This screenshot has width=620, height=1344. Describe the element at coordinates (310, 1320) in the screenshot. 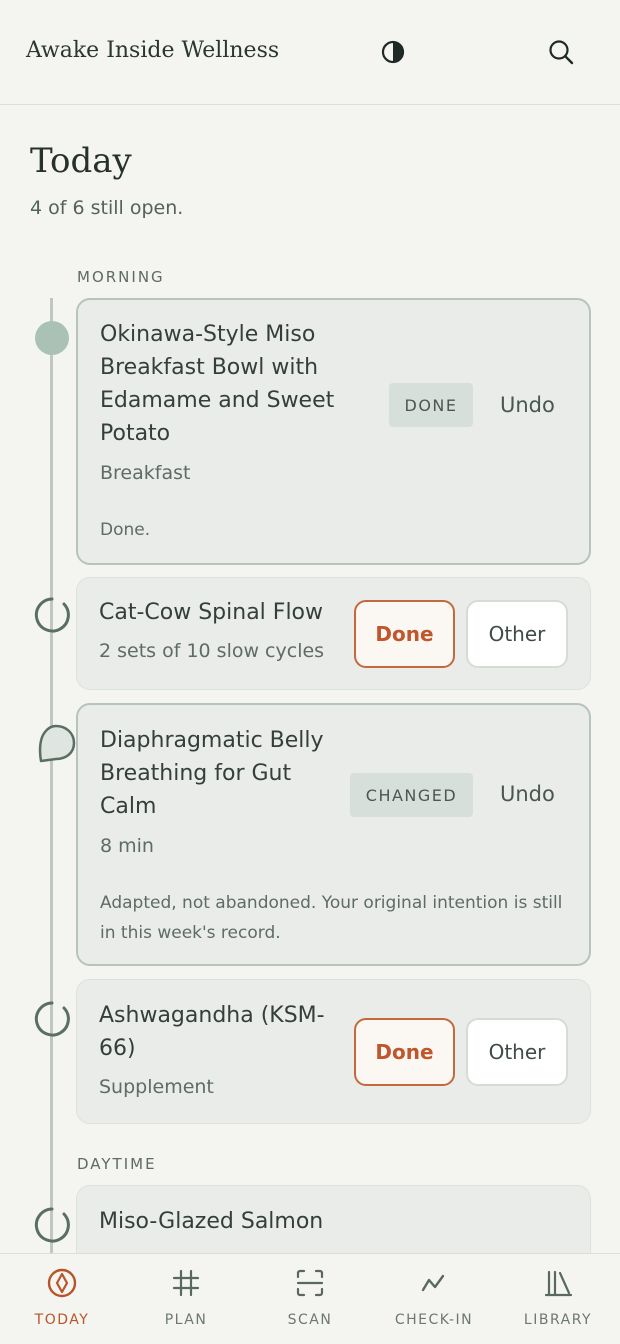

I see `tab-label: SCAN` at that location.